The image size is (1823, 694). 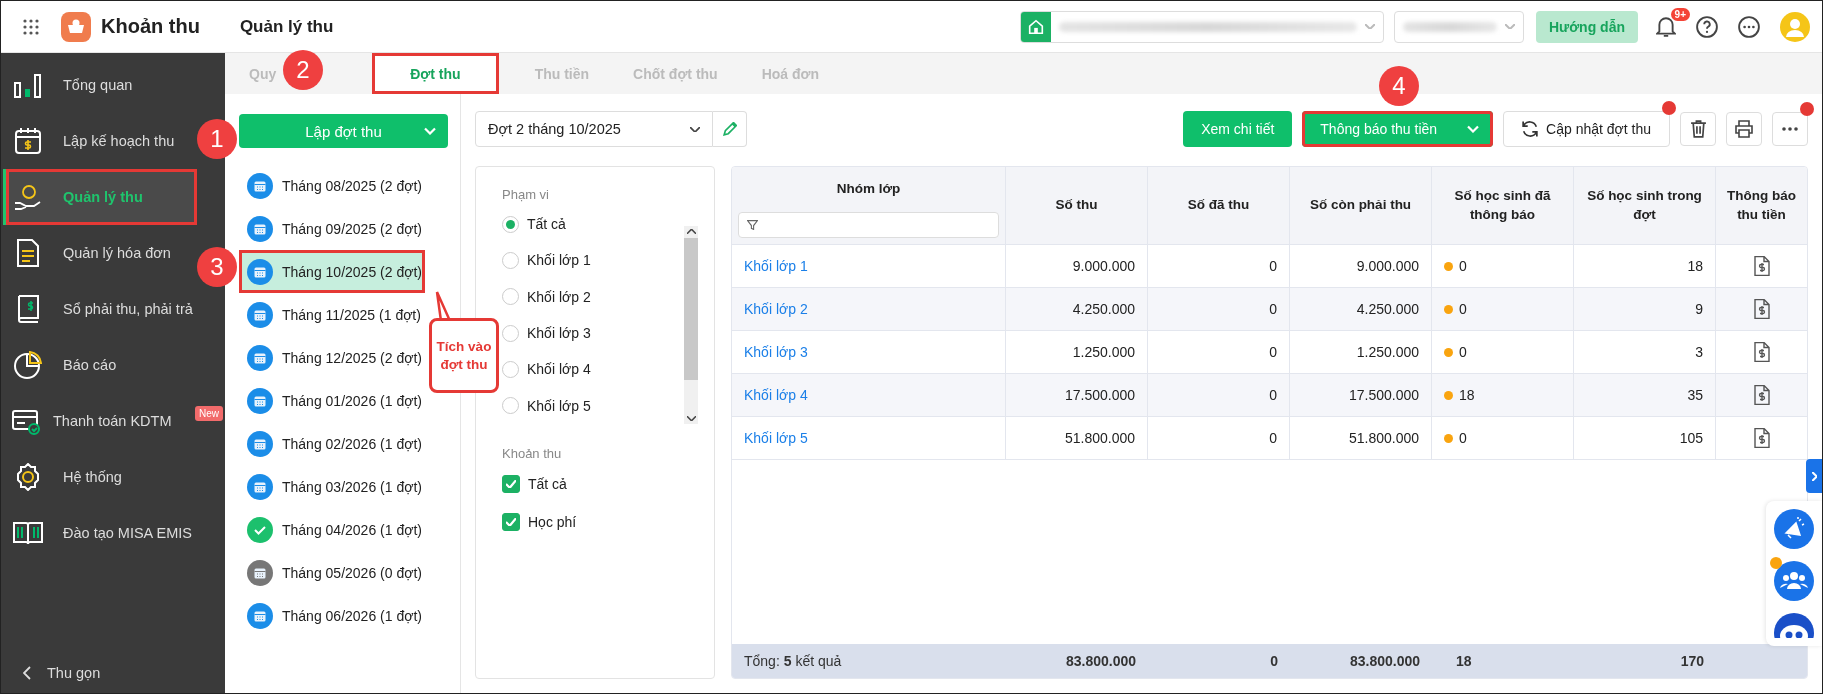 What do you see at coordinates (525, 194) in the screenshot?
I see `filter-title: Phạm vi` at bounding box center [525, 194].